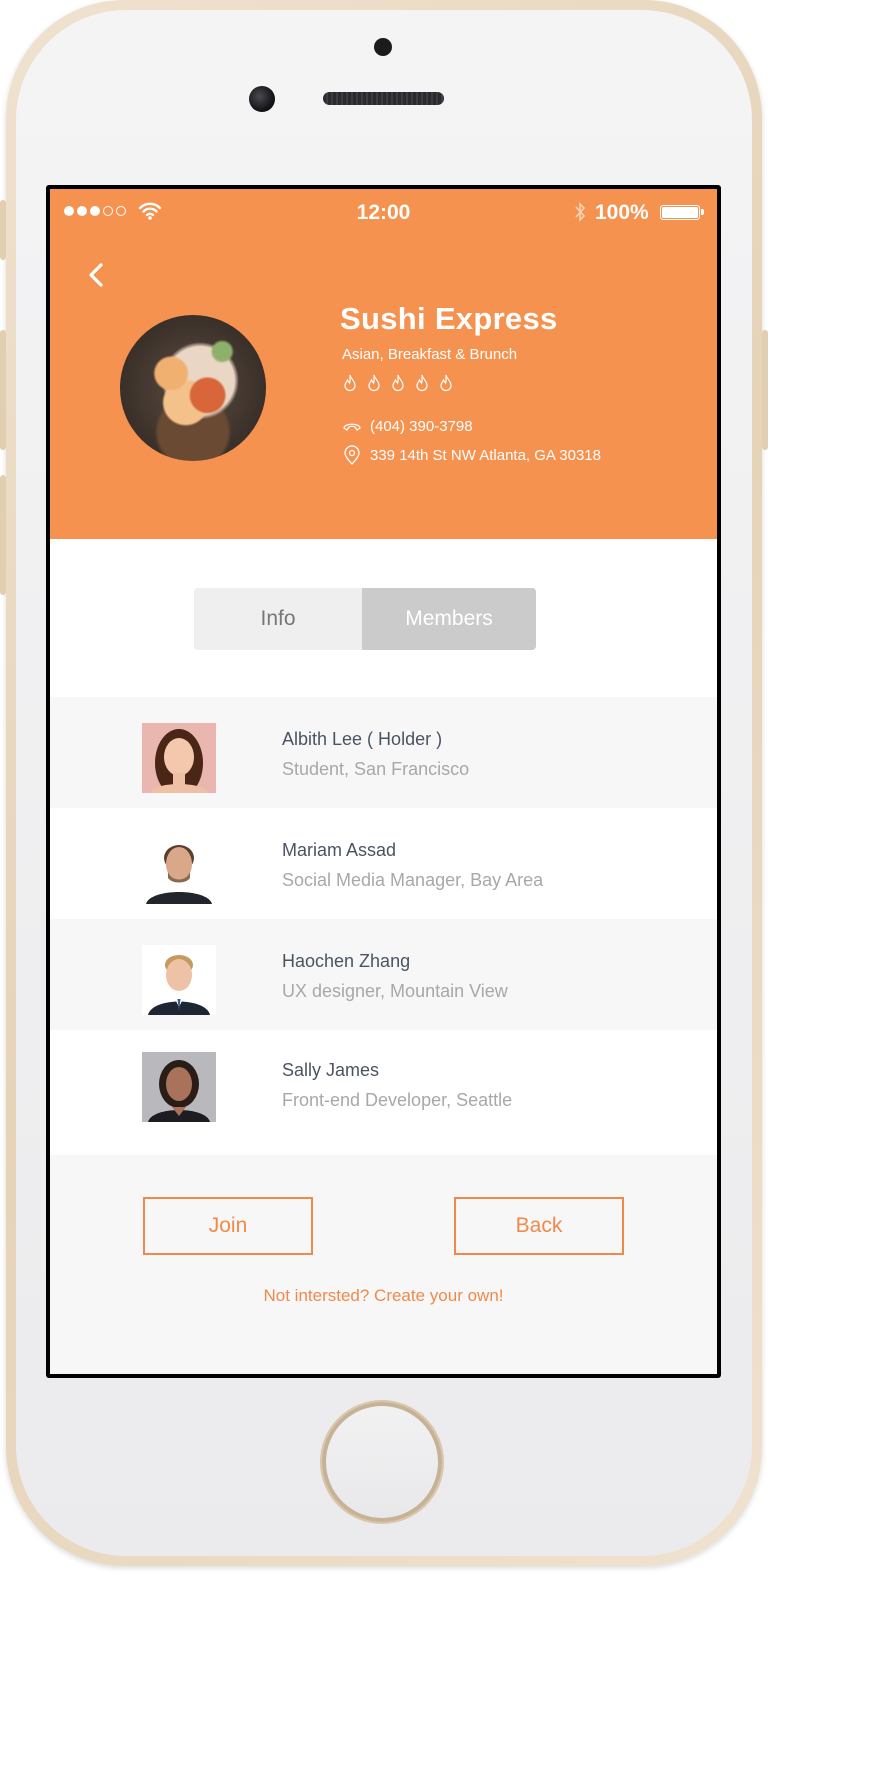 This screenshot has height=1769, width=871. What do you see at coordinates (680, 212) in the screenshot?
I see `battery-icon` at bounding box center [680, 212].